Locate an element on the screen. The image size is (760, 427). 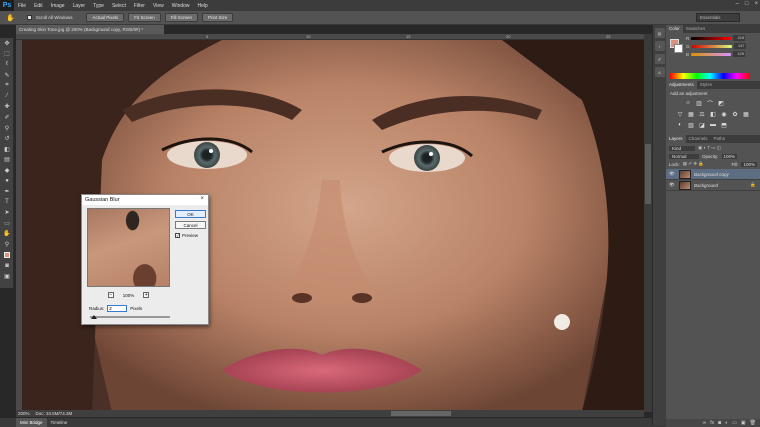
exposure-icon: ◩ is located at coordinates (721, 103).